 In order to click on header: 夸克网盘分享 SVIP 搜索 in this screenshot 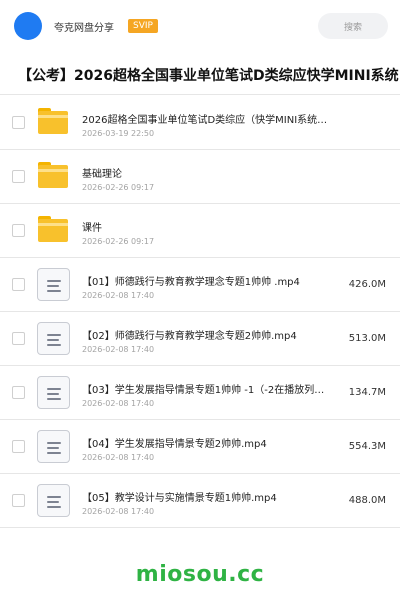, I will do `click(200, 26)`.